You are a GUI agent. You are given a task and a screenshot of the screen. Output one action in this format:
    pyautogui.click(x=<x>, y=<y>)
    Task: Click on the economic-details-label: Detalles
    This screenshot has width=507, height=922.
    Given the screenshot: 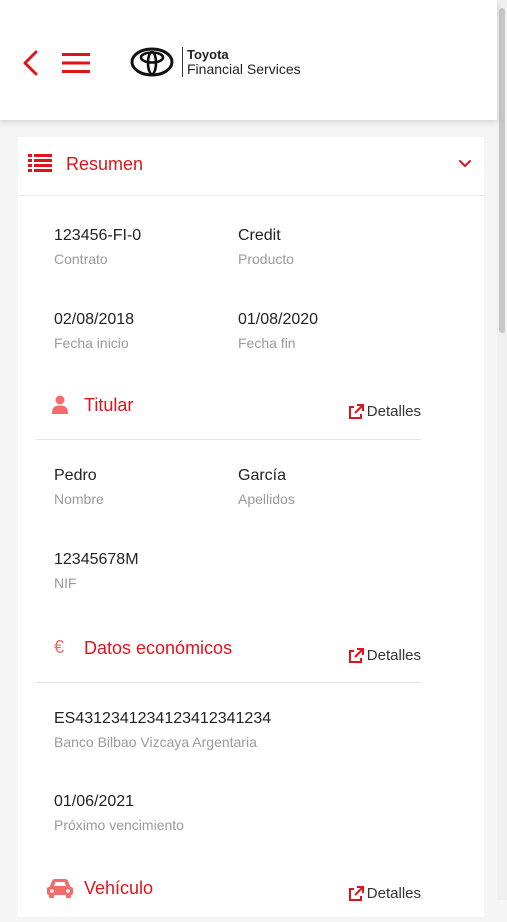 What is the action you would take?
    pyautogui.click(x=393, y=655)
    